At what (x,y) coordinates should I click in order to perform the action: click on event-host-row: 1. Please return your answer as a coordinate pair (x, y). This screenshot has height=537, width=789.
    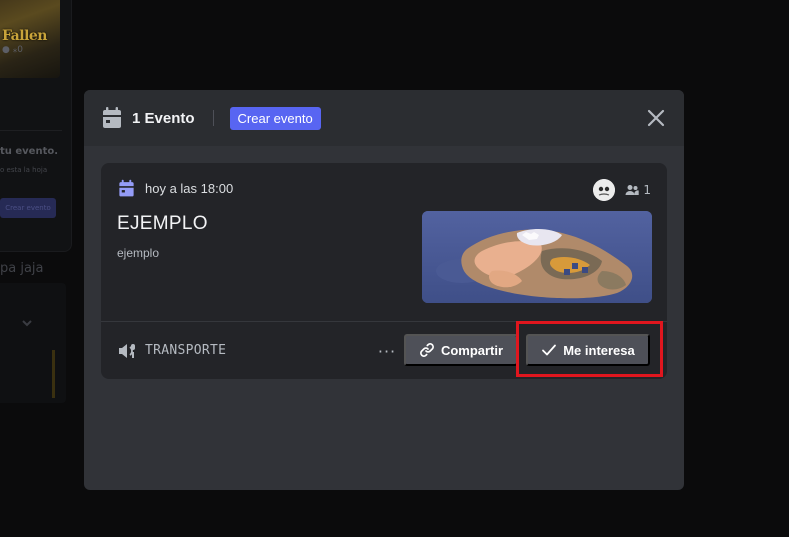
    Looking at the image, I should click on (622, 190).